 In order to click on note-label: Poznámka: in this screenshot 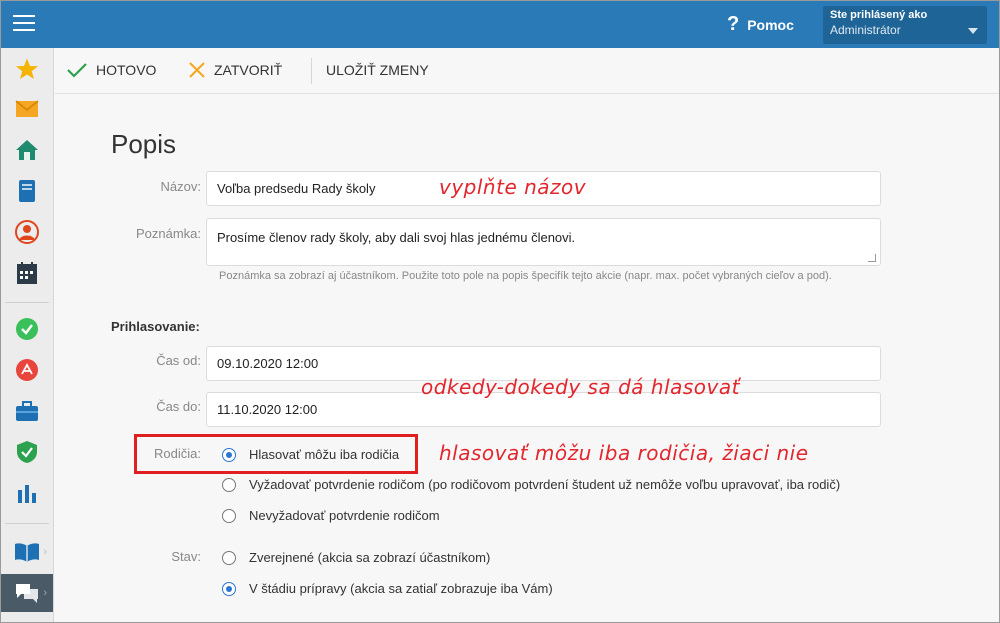, I will do `click(168, 233)`.